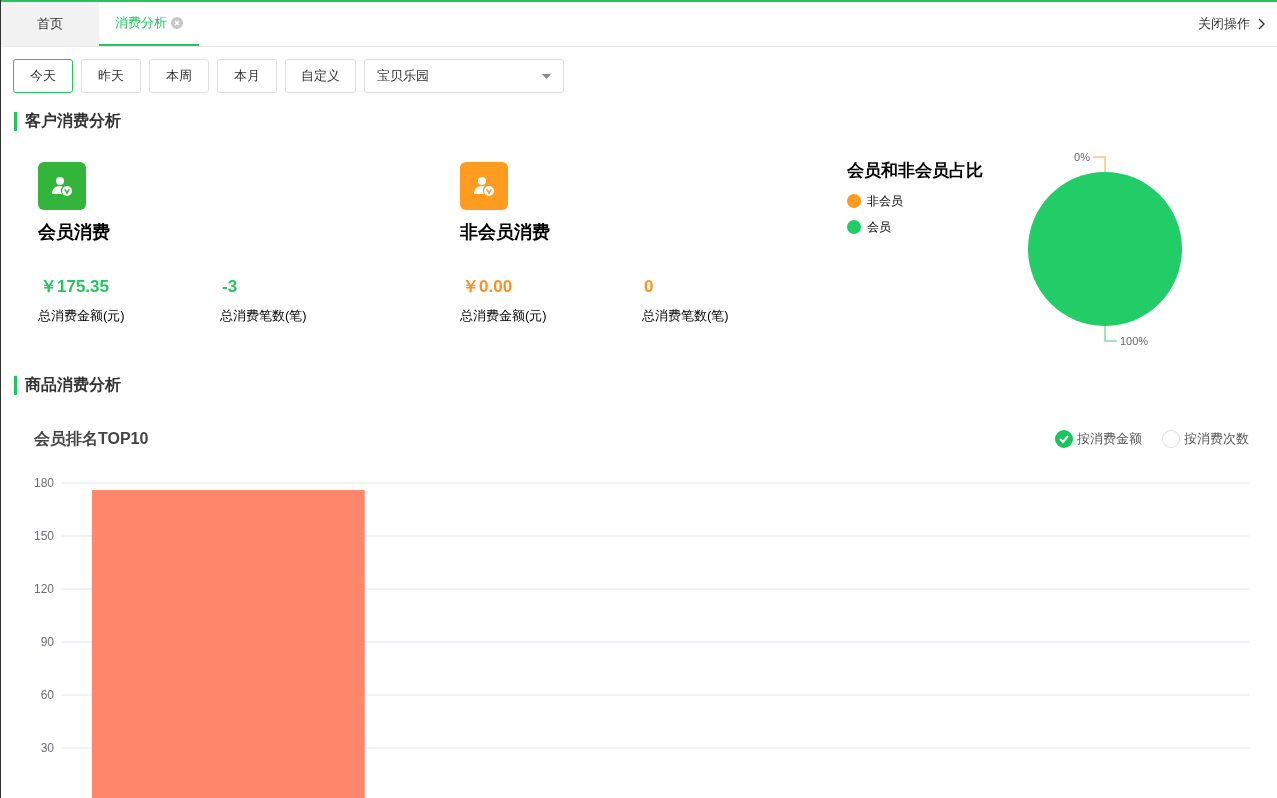 The width and height of the screenshot is (1277, 798). Describe the element at coordinates (74, 287) in the screenshot. I see `stat-value: ￥175.35` at that location.